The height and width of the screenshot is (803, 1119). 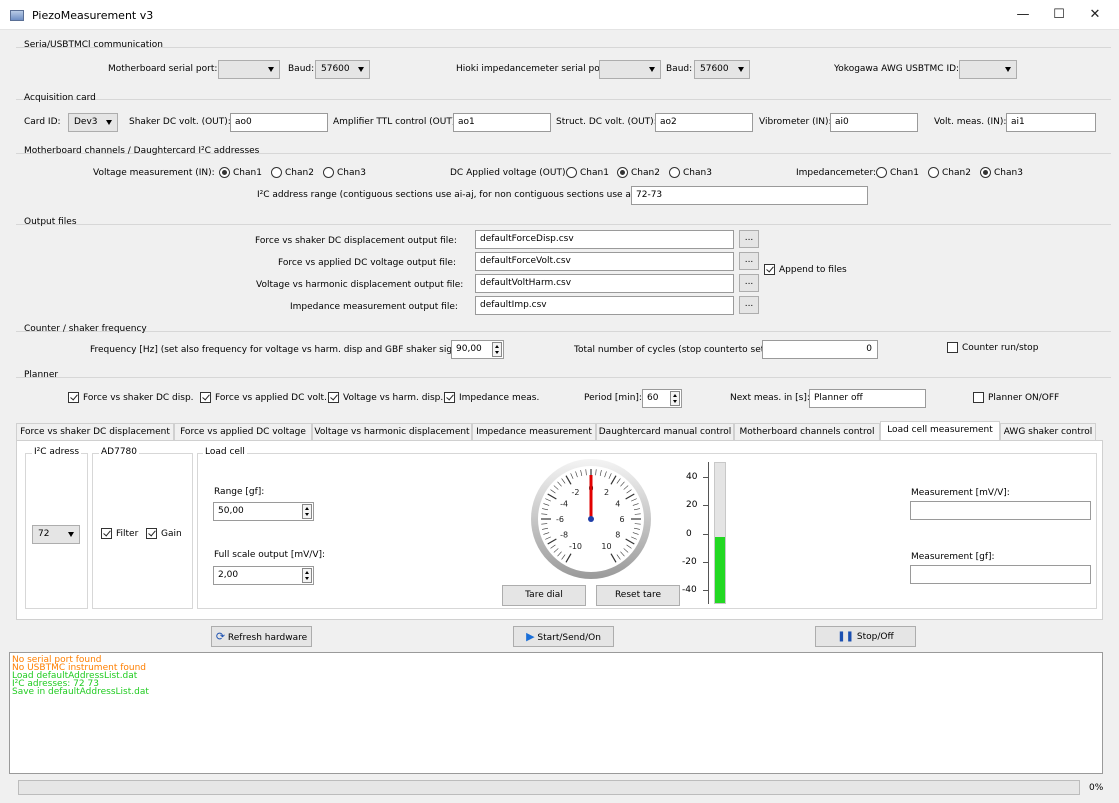 I want to click on file-field-imp: defaultImp.csv, so click(x=604, y=305).